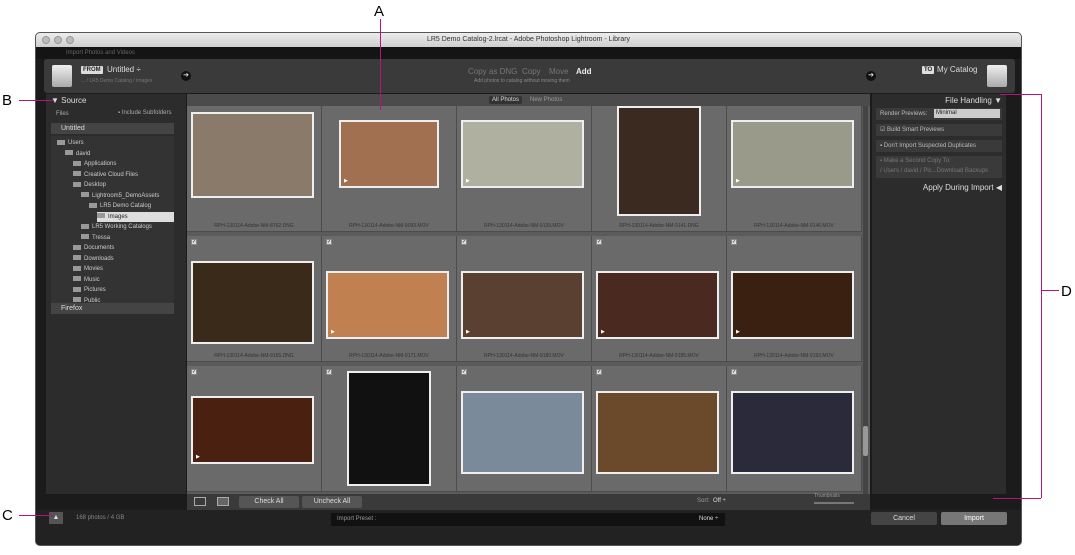  Describe the element at coordinates (101, 237) in the screenshot. I see `folder-label: Tressa` at that location.